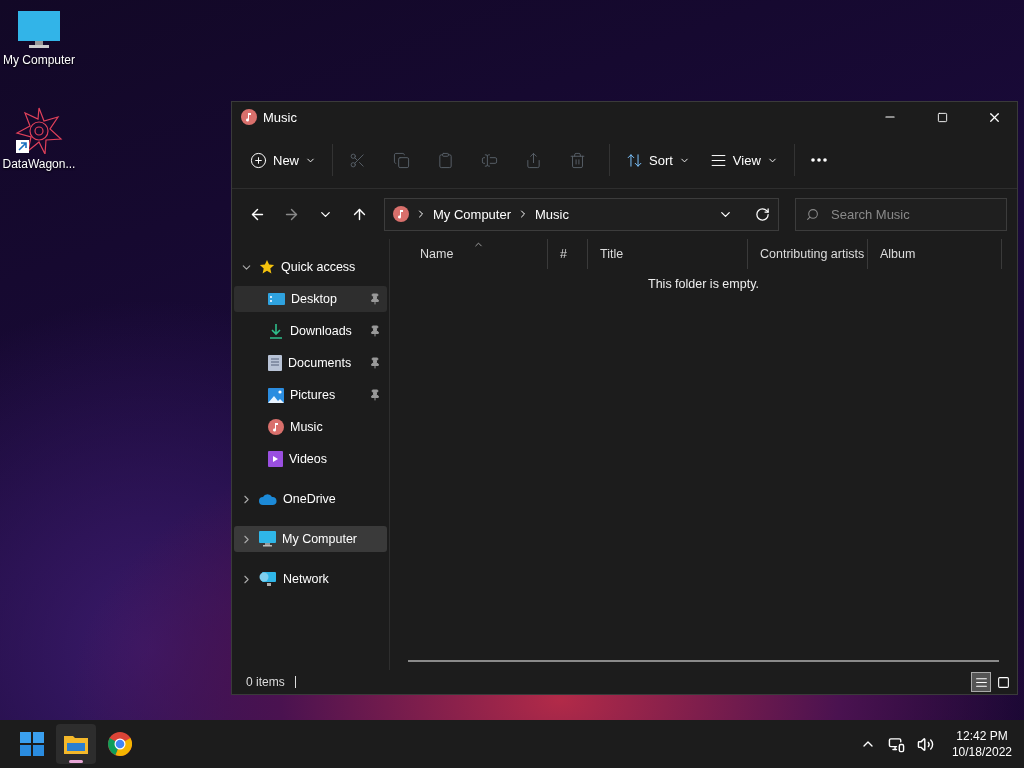 Image resolution: width=1024 pixels, height=768 pixels. What do you see at coordinates (275, 363) in the screenshot?
I see `document-icon` at bounding box center [275, 363].